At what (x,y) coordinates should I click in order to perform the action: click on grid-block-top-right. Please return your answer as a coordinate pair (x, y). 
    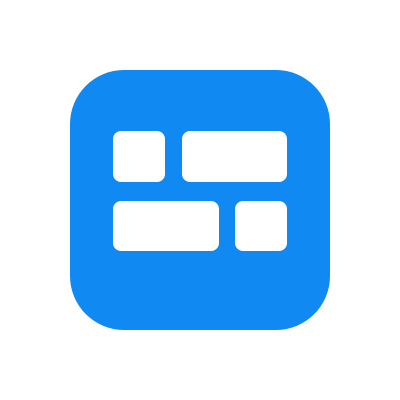
    Looking at the image, I should click on (234, 156).